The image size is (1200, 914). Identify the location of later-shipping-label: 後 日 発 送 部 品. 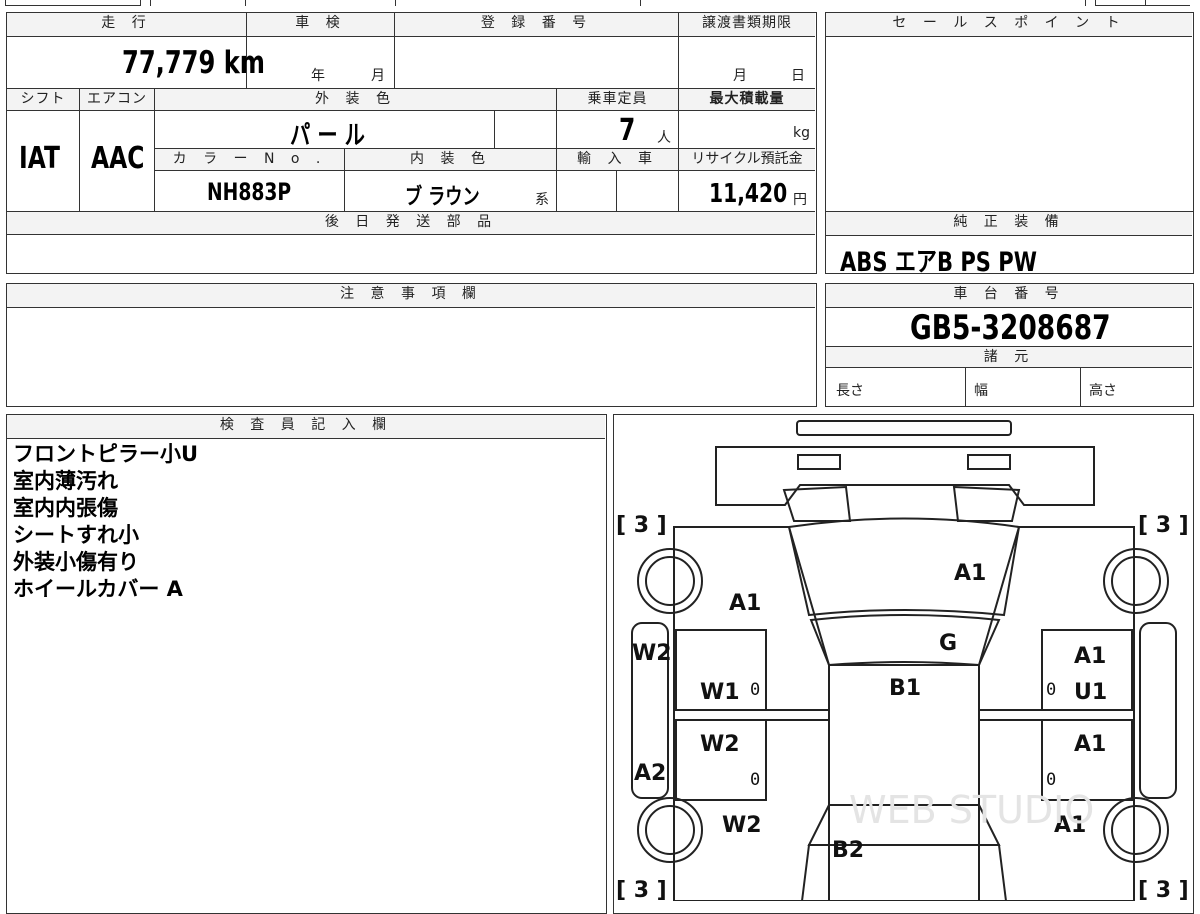
(411, 223).